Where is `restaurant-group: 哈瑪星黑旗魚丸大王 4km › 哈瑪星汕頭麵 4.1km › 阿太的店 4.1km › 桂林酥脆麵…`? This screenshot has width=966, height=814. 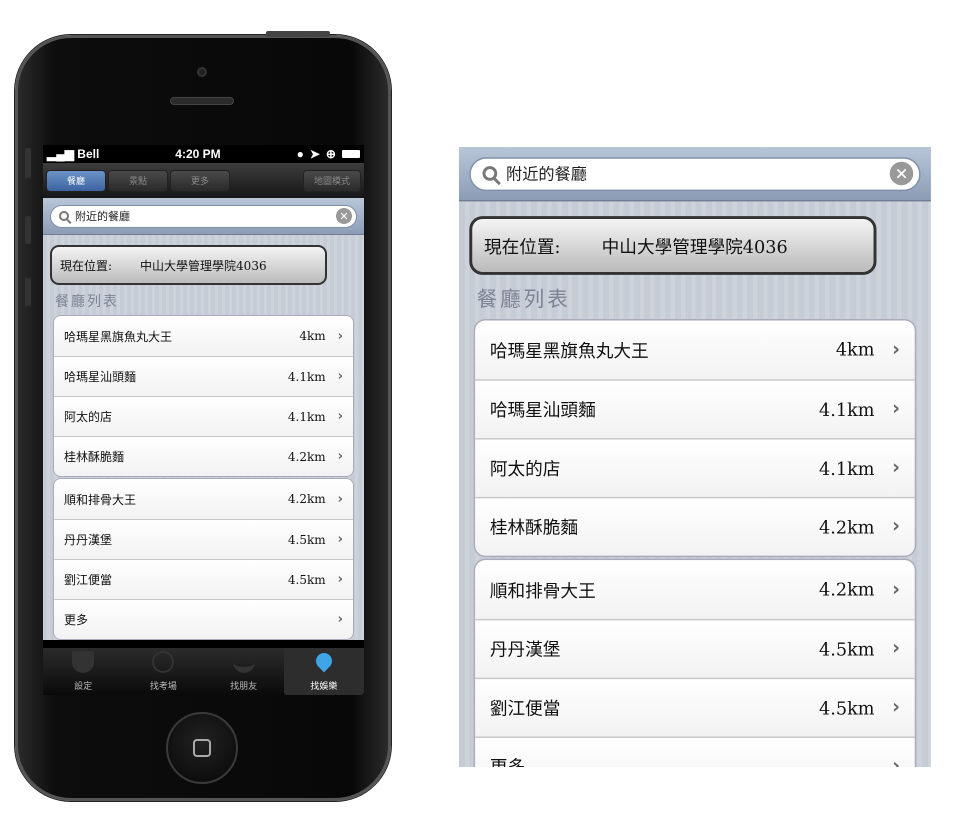
restaurant-group: 哈瑪星黑旗魚丸大王 4km › 哈瑪星汕頭麵 4.1km › 阿太的店 4.1km › 桂林酥脆麵… is located at coordinates (203, 396).